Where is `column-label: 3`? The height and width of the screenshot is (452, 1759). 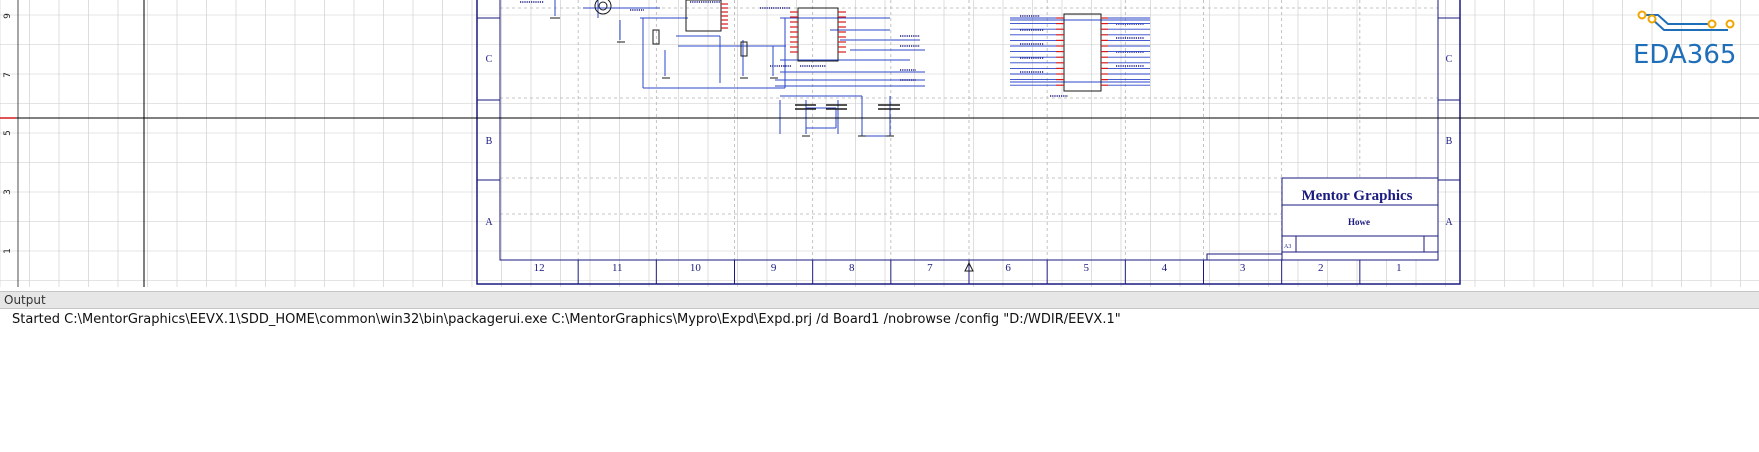 column-label: 3 is located at coordinates (1243, 268).